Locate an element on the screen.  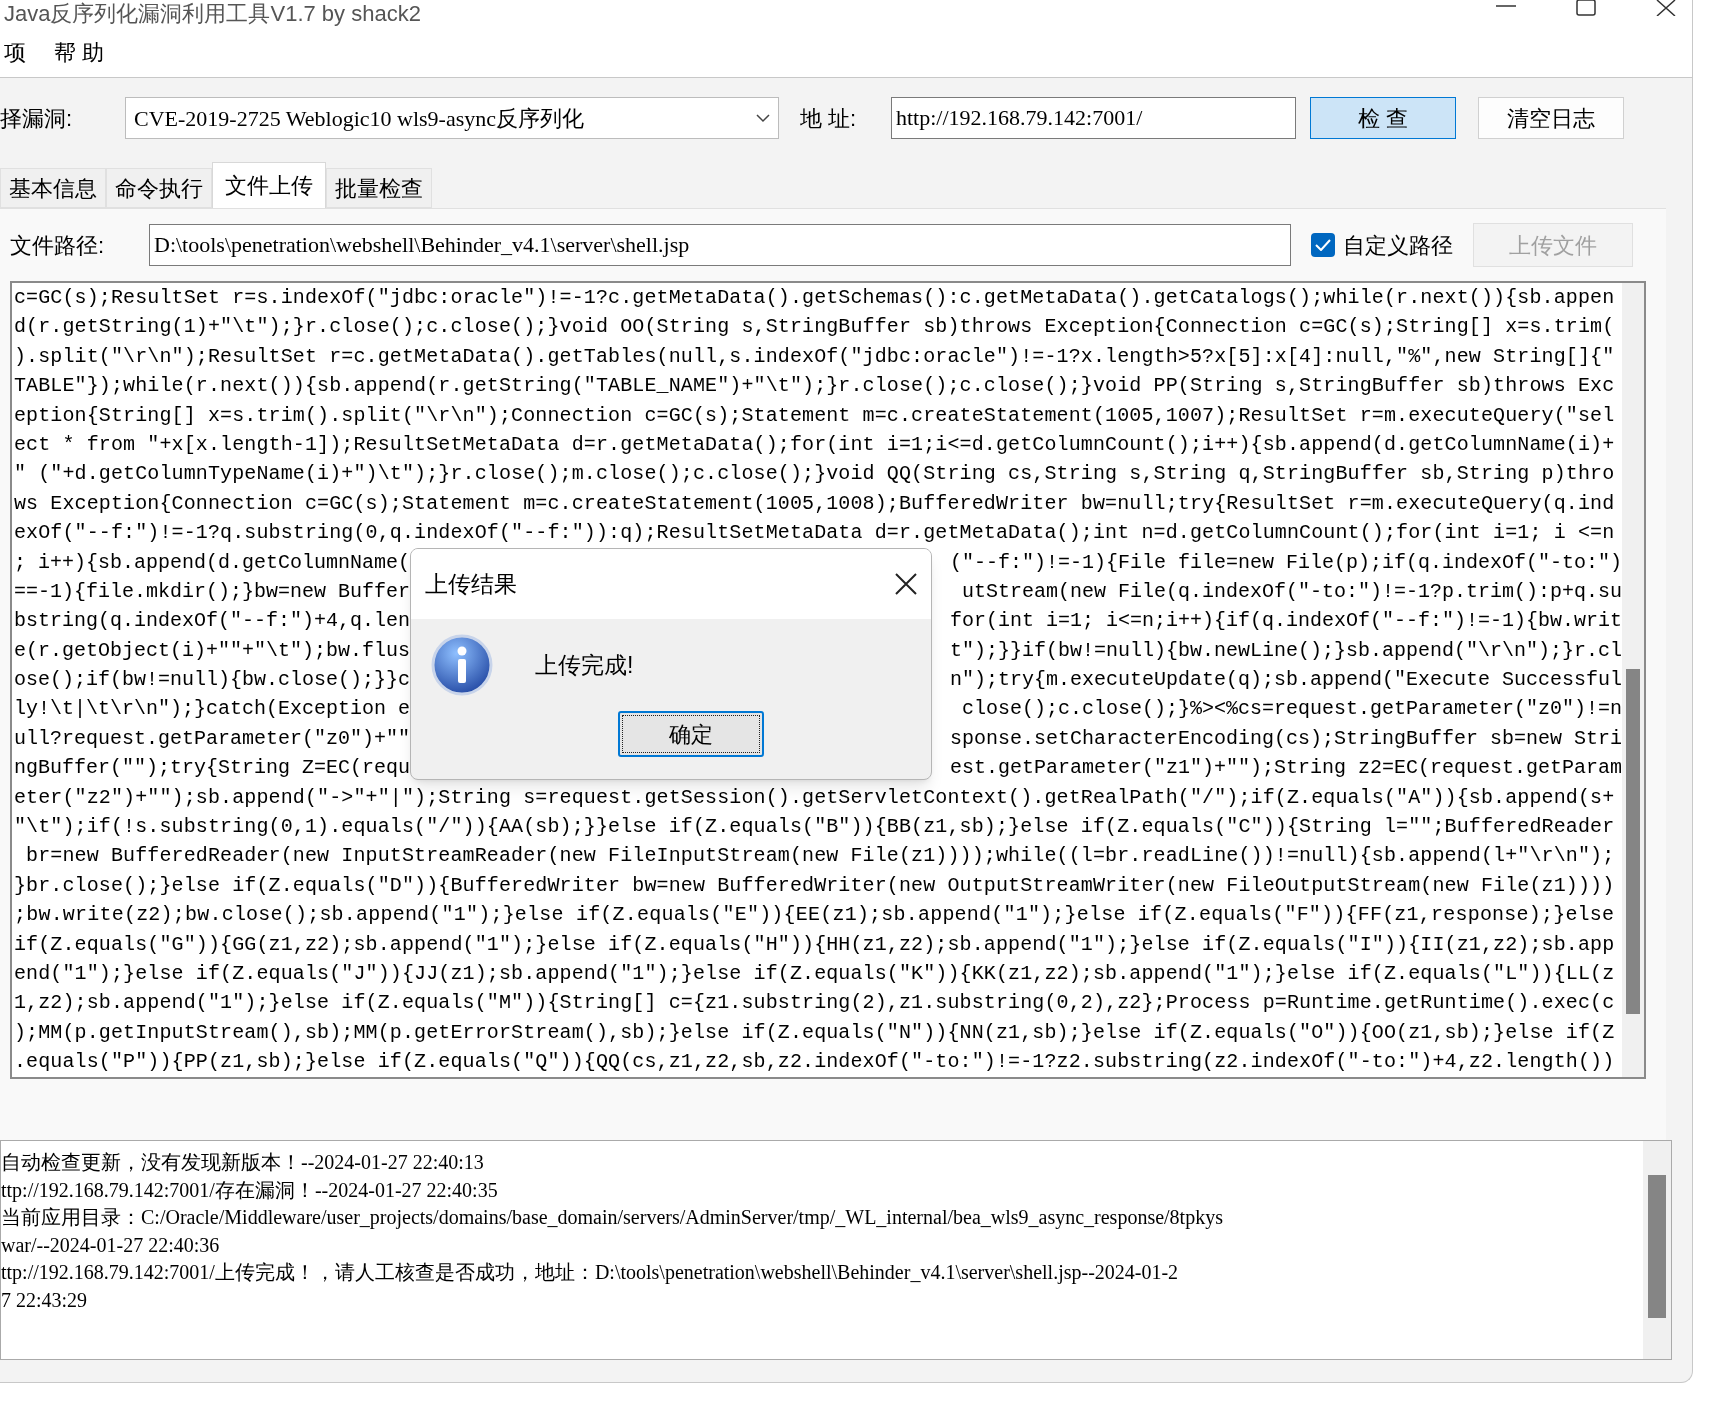
tab: 基本信息 is located at coordinates (53, 188).